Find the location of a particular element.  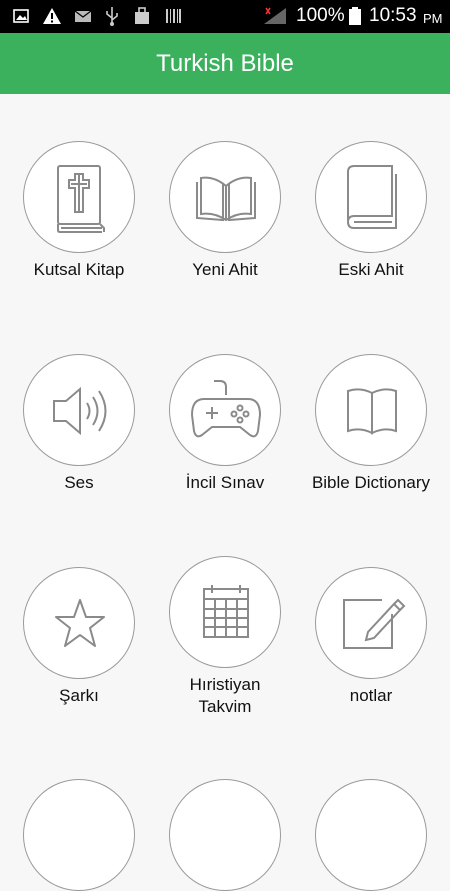

menu-label-yeni-ahit: Yeni Ahit is located at coordinates (225, 269).